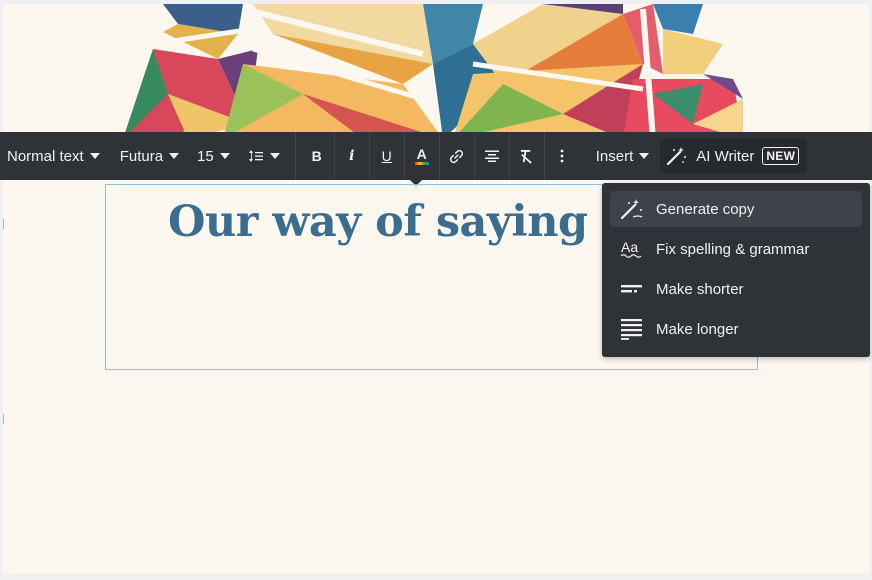 This screenshot has width=872, height=580. Describe the element at coordinates (421, 163) in the screenshot. I see `color-swatch` at that location.